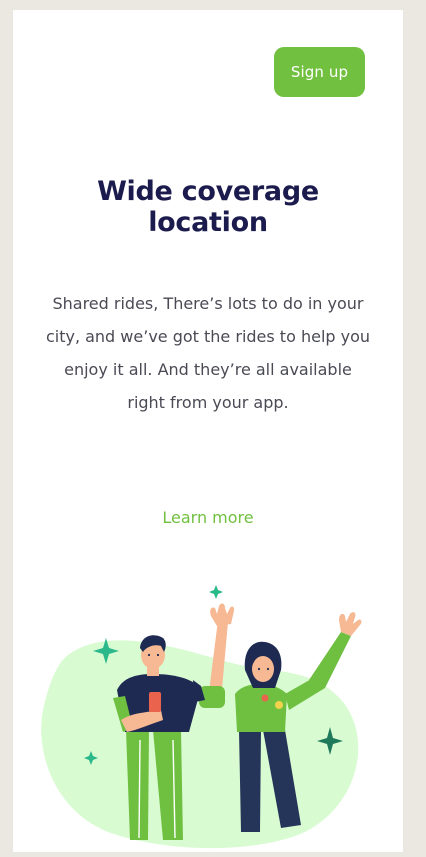  I want to click on sign-up-button: Sign up, so click(319, 72).